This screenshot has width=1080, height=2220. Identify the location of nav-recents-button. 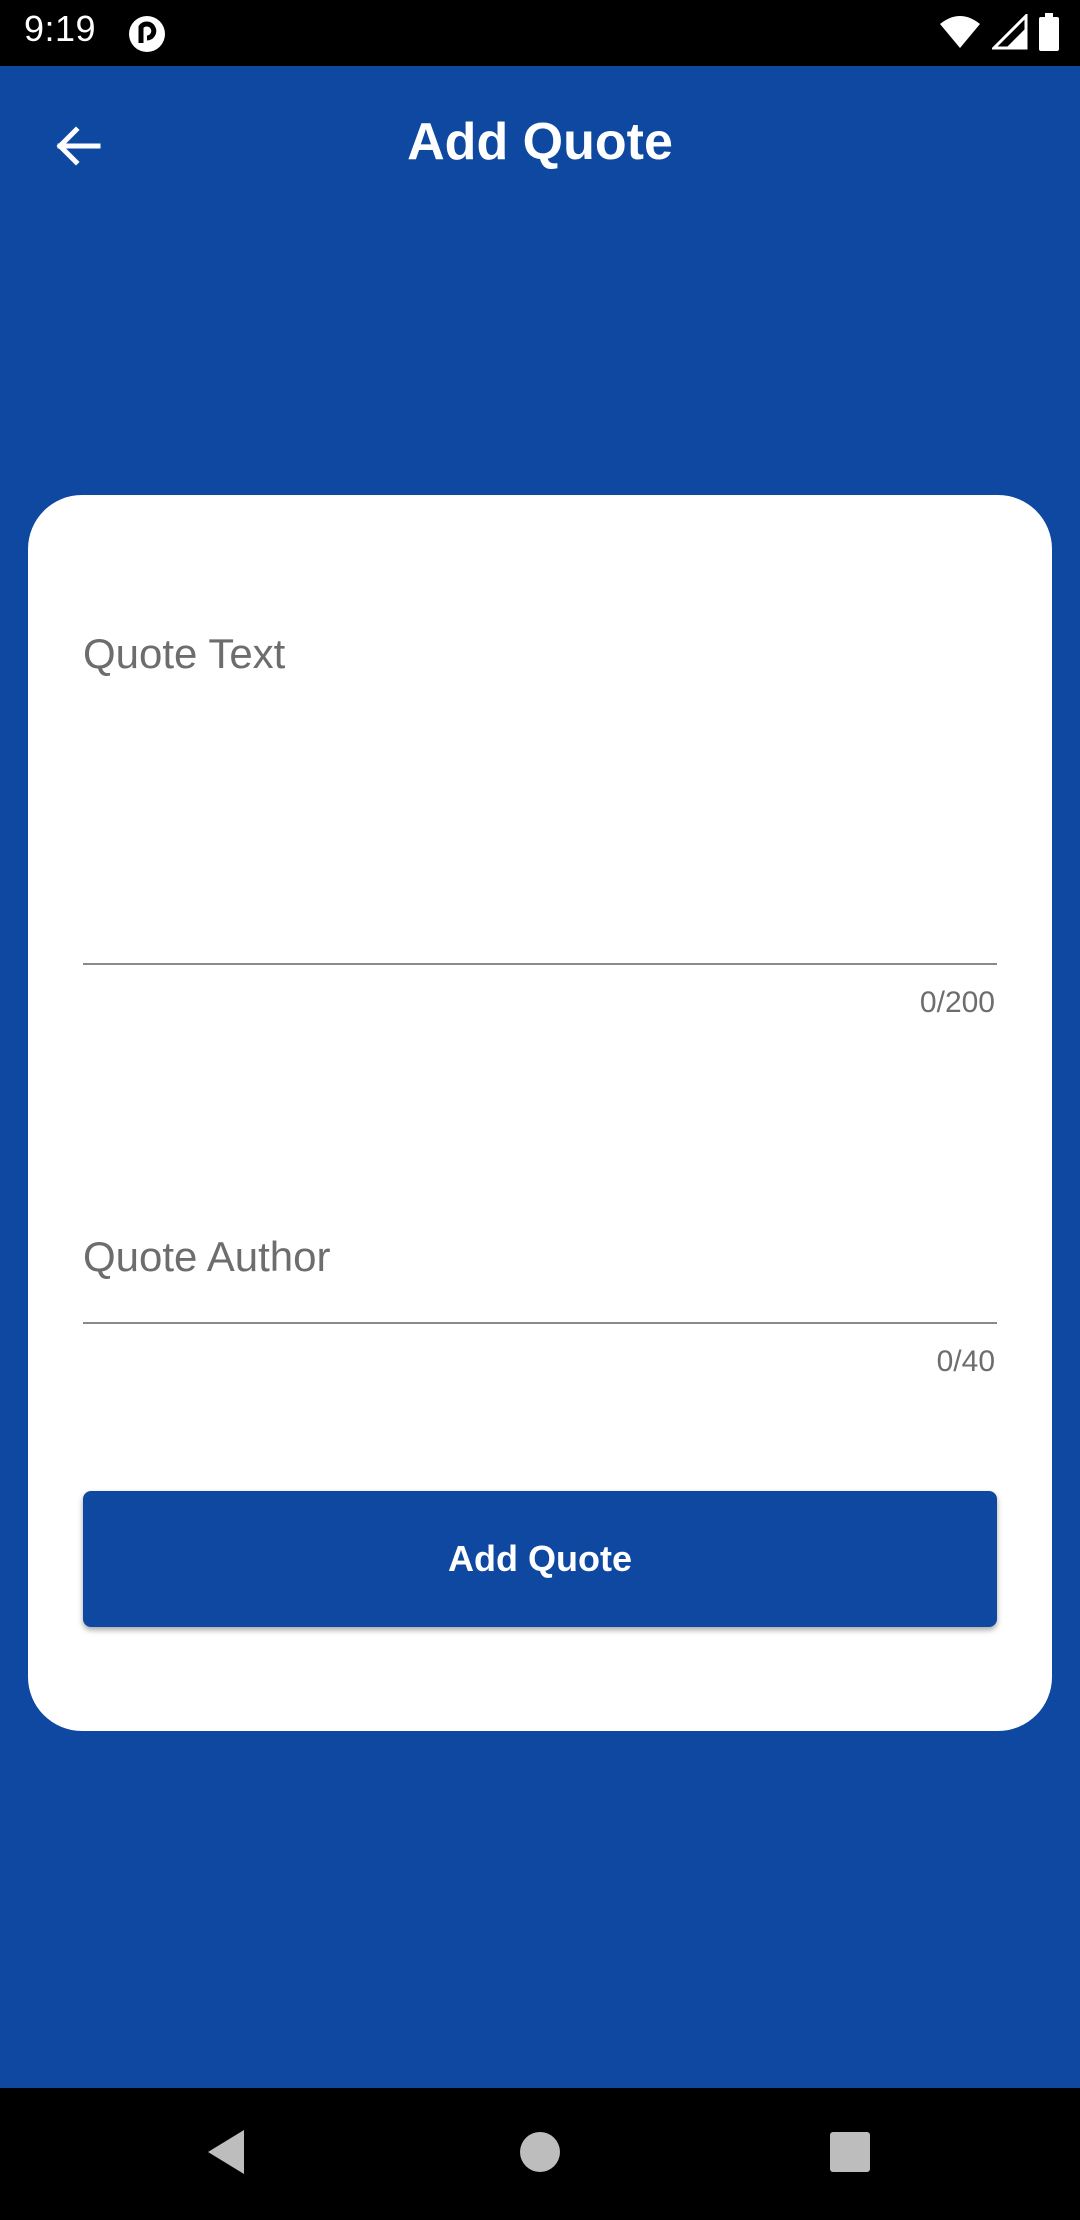
(850, 2154).